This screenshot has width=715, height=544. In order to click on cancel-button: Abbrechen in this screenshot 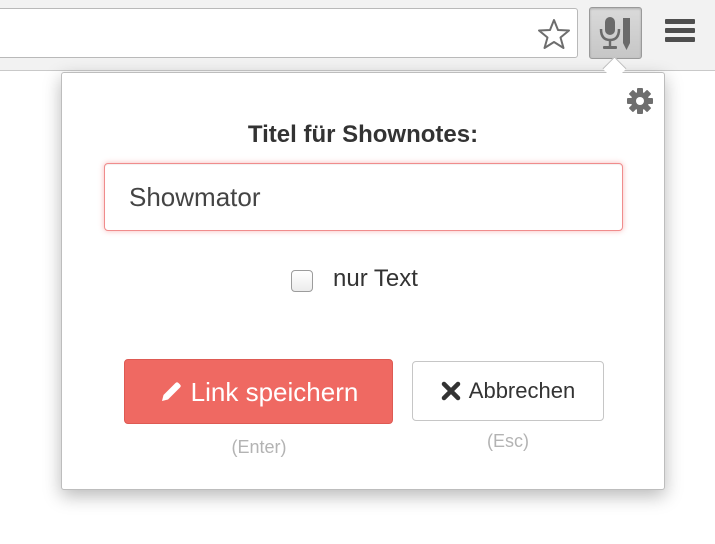, I will do `click(508, 391)`.